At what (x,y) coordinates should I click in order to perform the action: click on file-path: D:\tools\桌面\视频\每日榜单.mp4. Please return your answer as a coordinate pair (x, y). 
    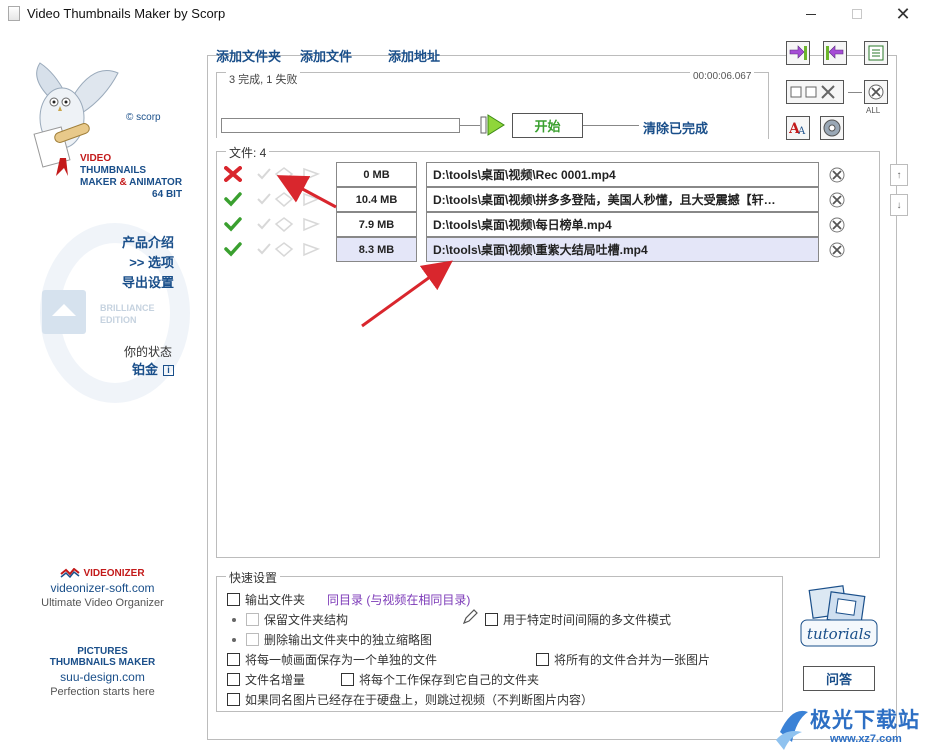
    Looking at the image, I should click on (622, 224).